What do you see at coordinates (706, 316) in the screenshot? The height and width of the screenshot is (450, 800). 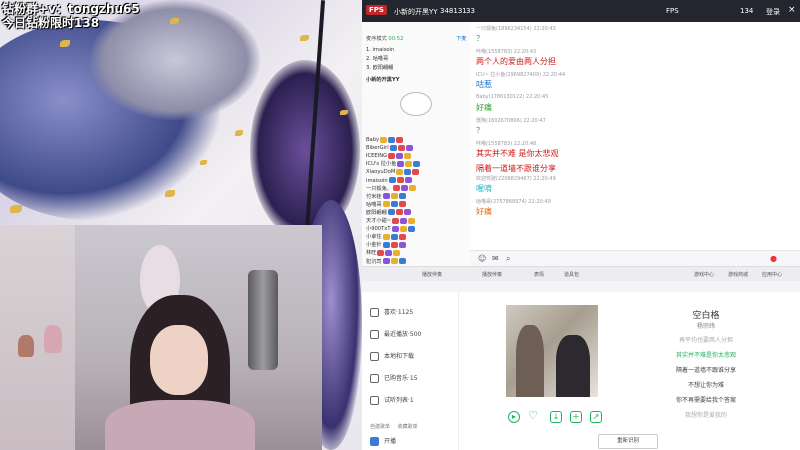 I see `song-title: 空白格` at bounding box center [706, 316].